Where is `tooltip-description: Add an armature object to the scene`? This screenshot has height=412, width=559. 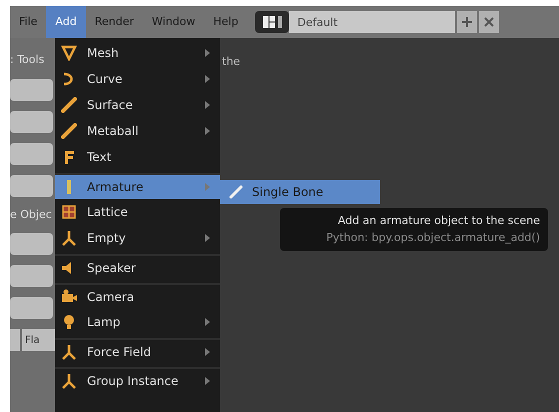 tooltip-description: Add an armature object to the scene is located at coordinates (439, 221).